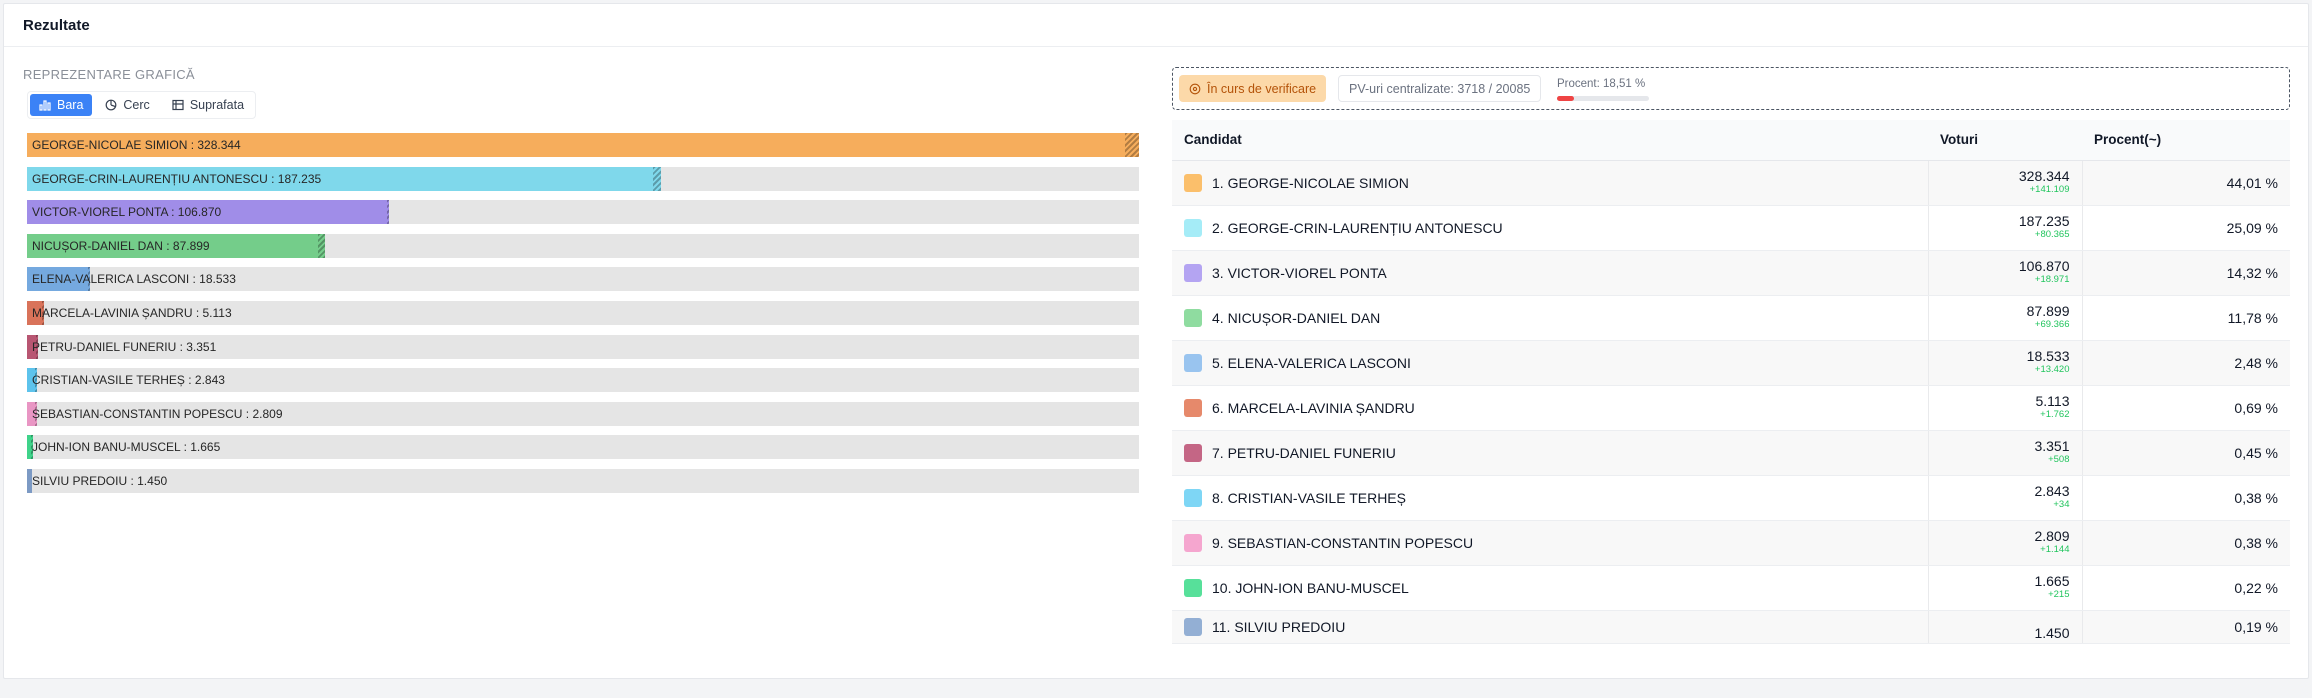  Describe the element at coordinates (127, 105) in the screenshot. I see `view-pie-button: Cerc` at that location.